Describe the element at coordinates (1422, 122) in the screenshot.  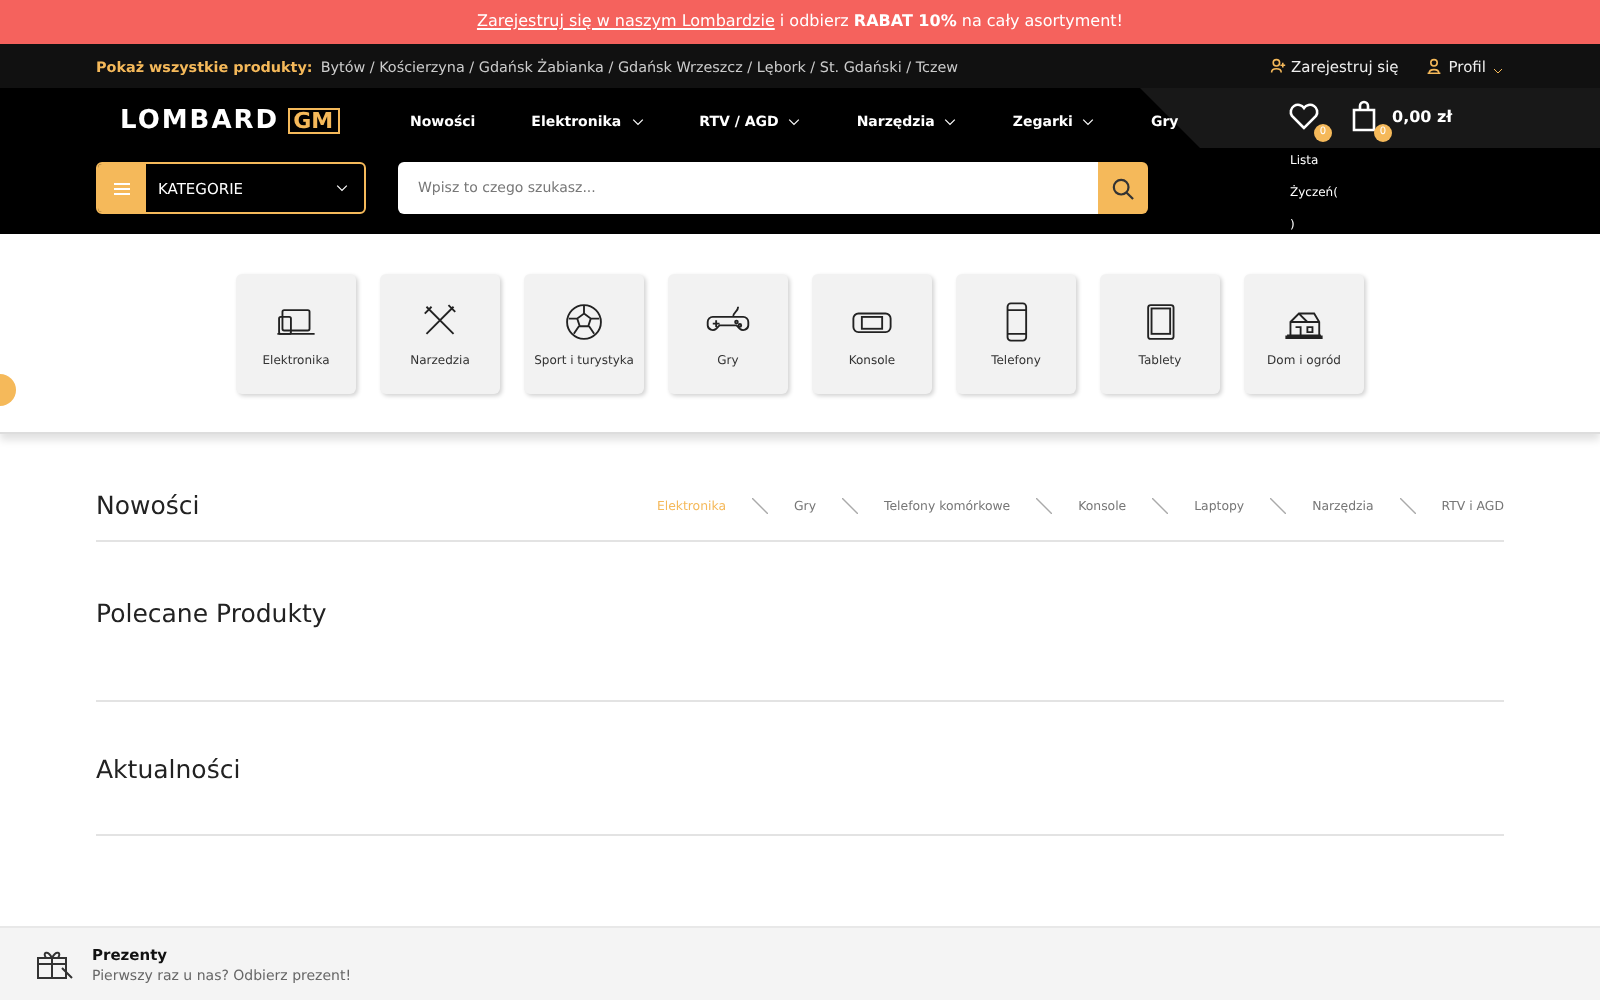
I see `cart-total: 0,00 zł` at that location.